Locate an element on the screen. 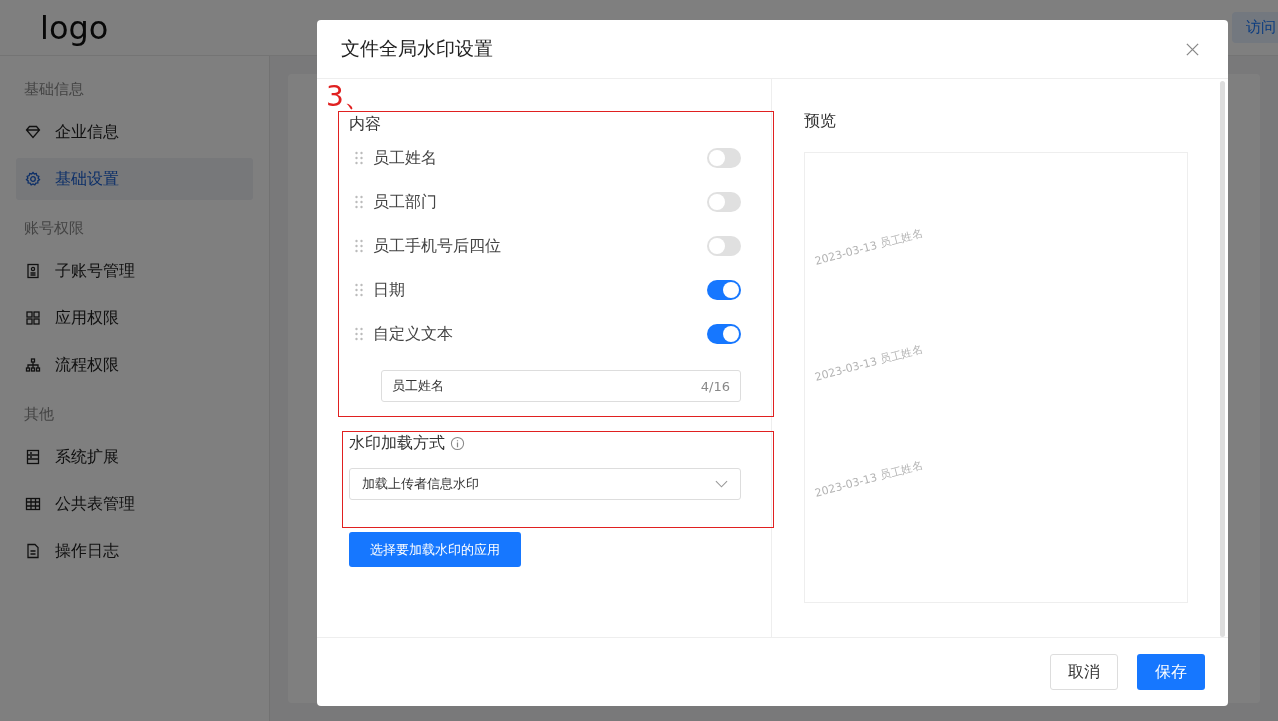 The height and width of the screenshot is (721, 1278). org-icon is located at coordinates (33, 365).